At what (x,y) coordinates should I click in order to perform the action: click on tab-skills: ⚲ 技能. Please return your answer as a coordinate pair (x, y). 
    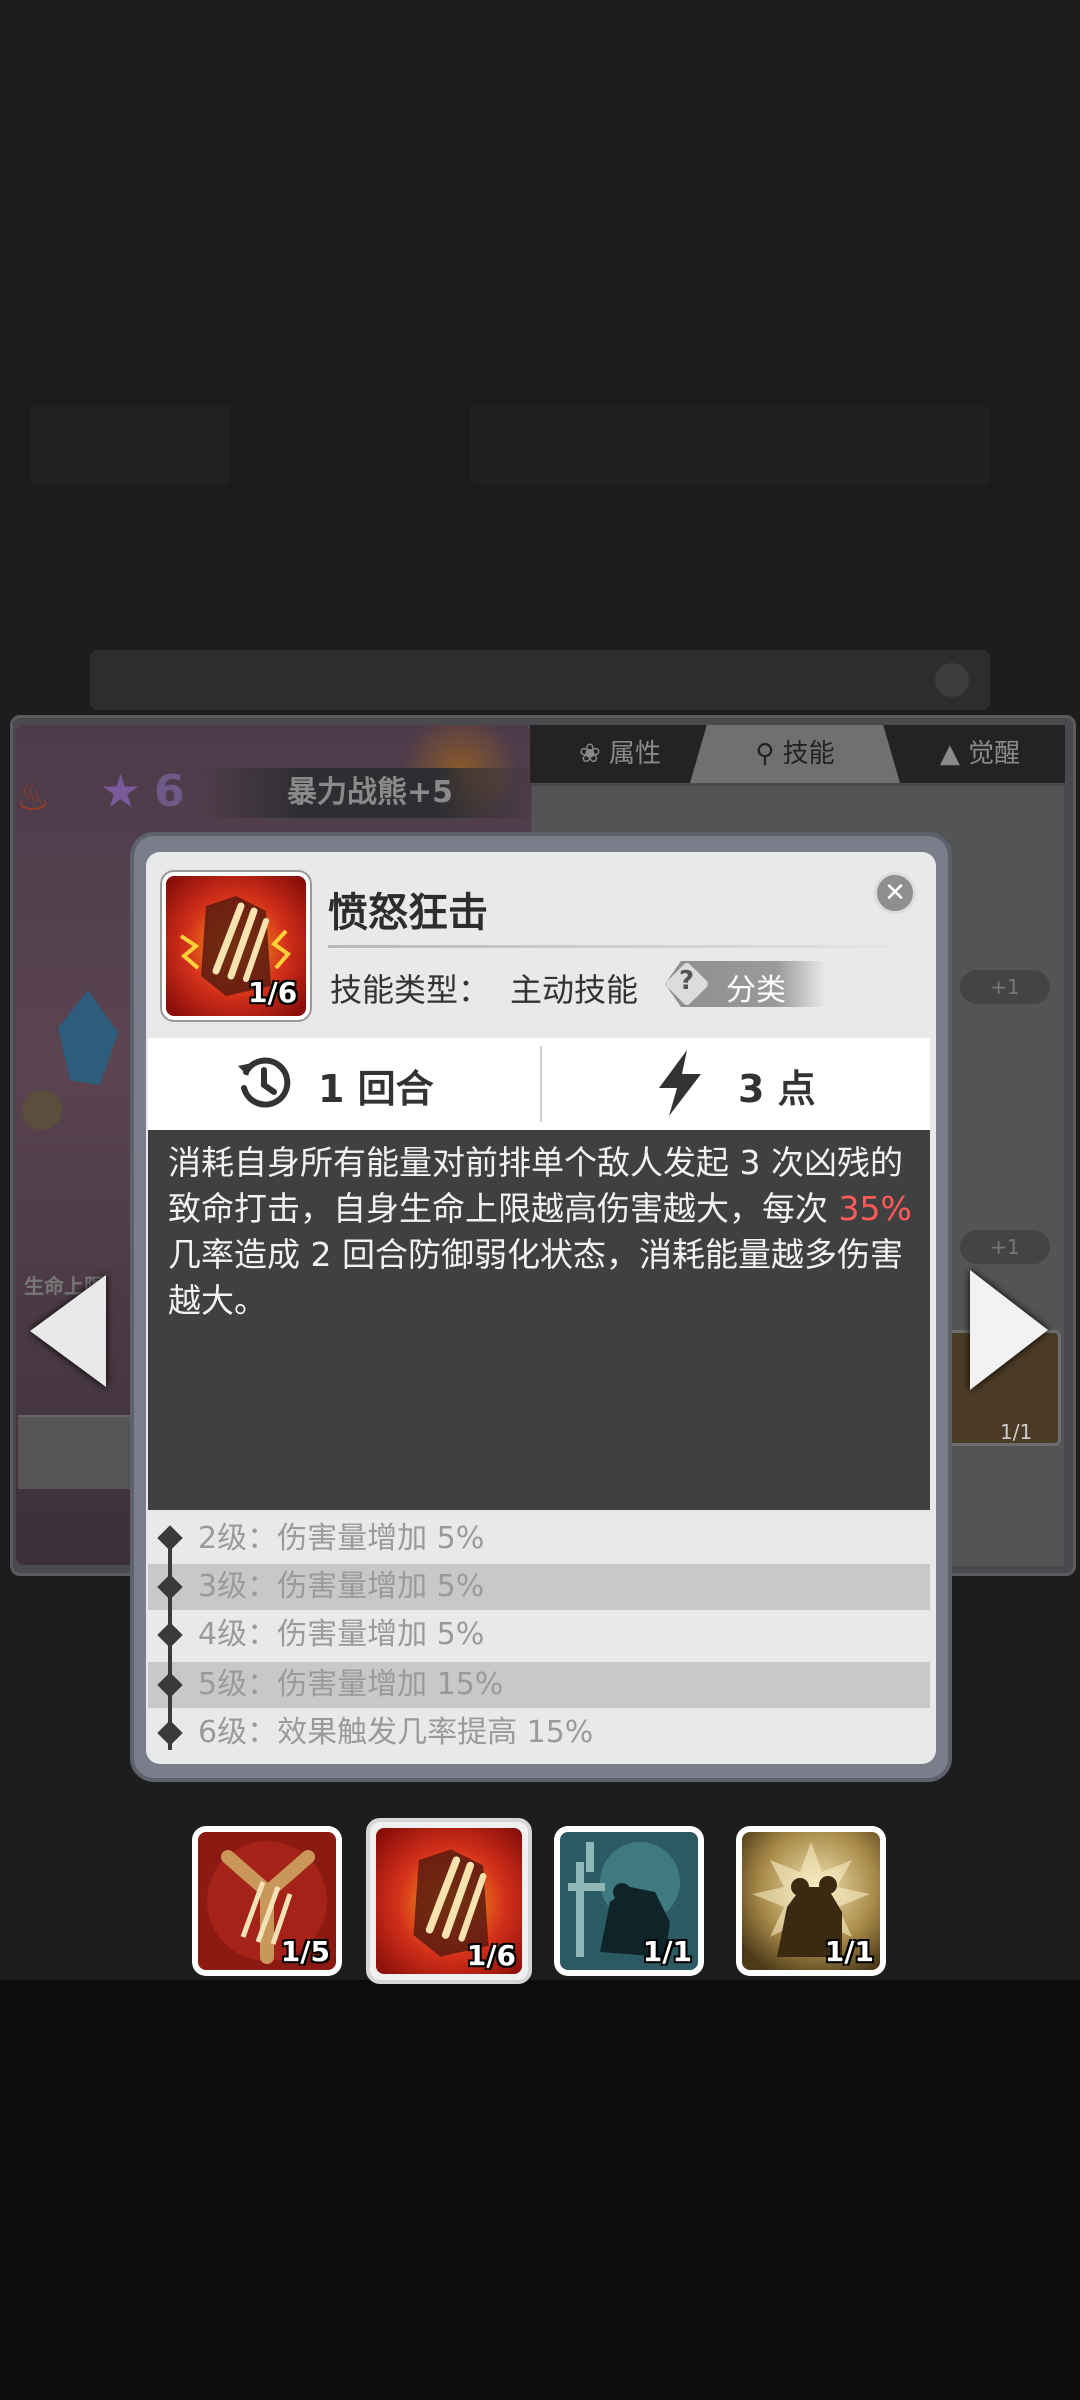
    Looking at the image, I should click on (795, 754).